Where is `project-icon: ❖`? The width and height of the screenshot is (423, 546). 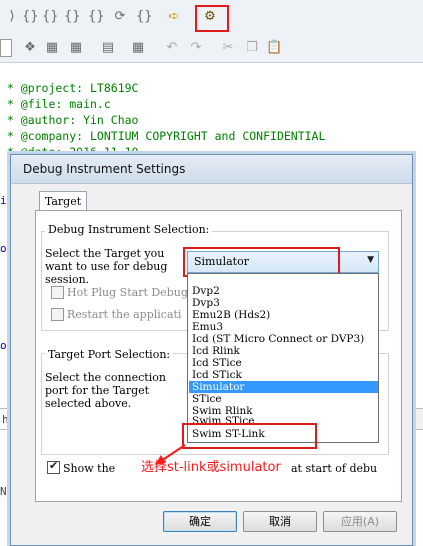
project-icon: ❖ is located at coordinates (30, 48).